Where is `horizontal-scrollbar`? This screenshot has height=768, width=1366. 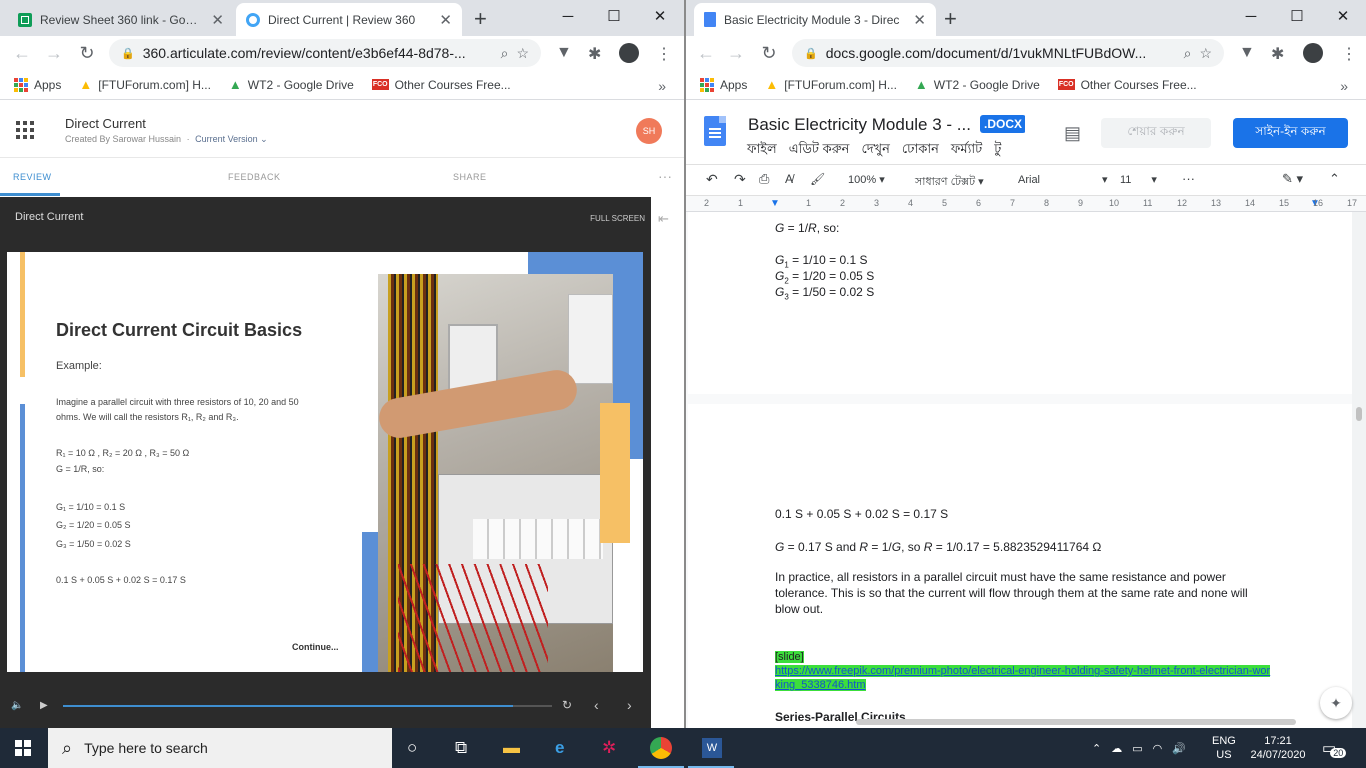 horizontal-scrollbar is located at coordinates (1076, 722).